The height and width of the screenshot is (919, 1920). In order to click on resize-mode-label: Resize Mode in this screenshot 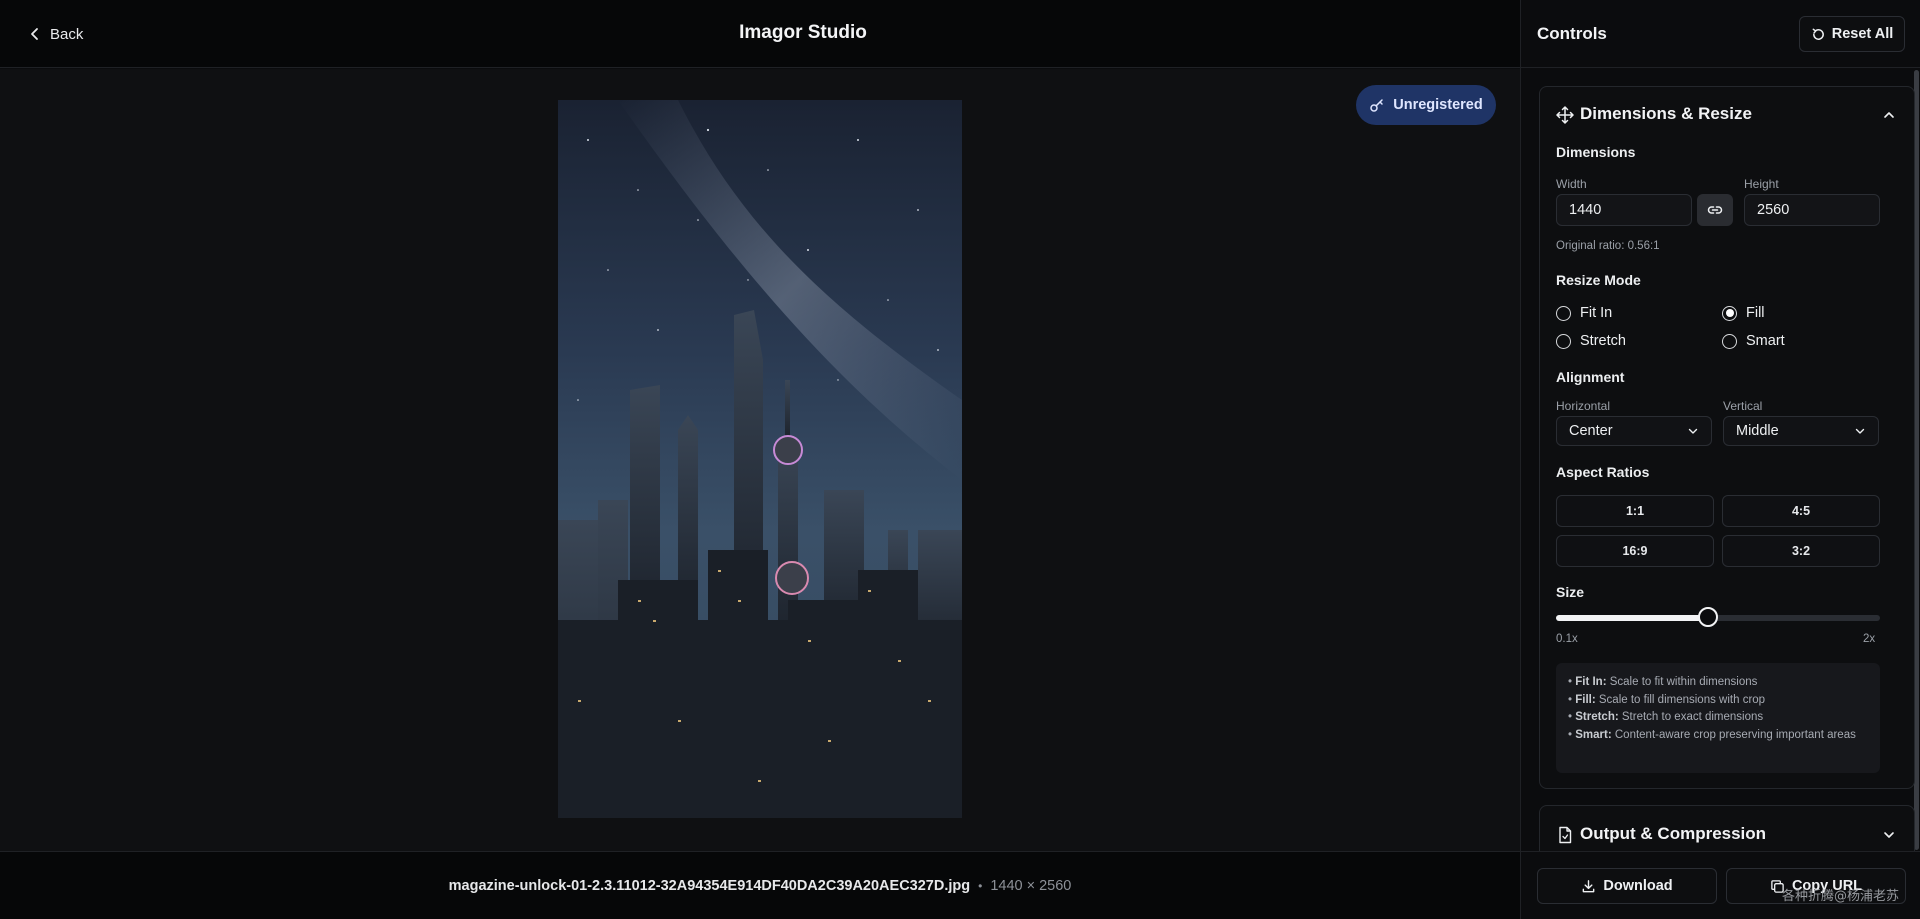, I will do `click(1598, 280)`.